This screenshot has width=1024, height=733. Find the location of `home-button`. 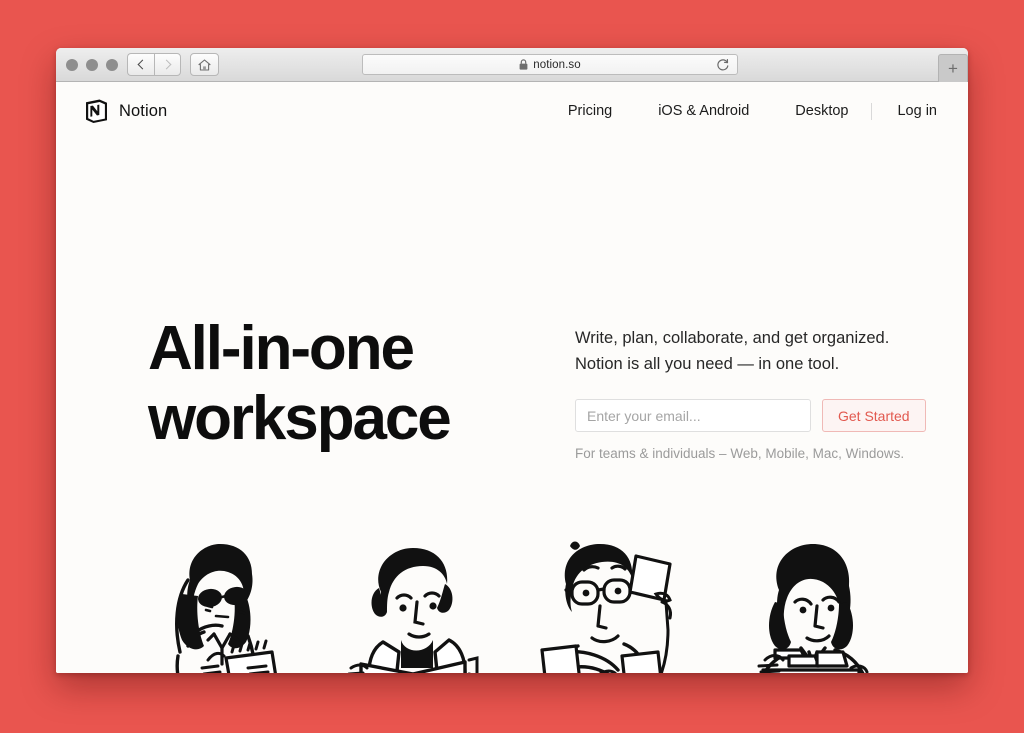

home-button is located at coordinates (204, 64).